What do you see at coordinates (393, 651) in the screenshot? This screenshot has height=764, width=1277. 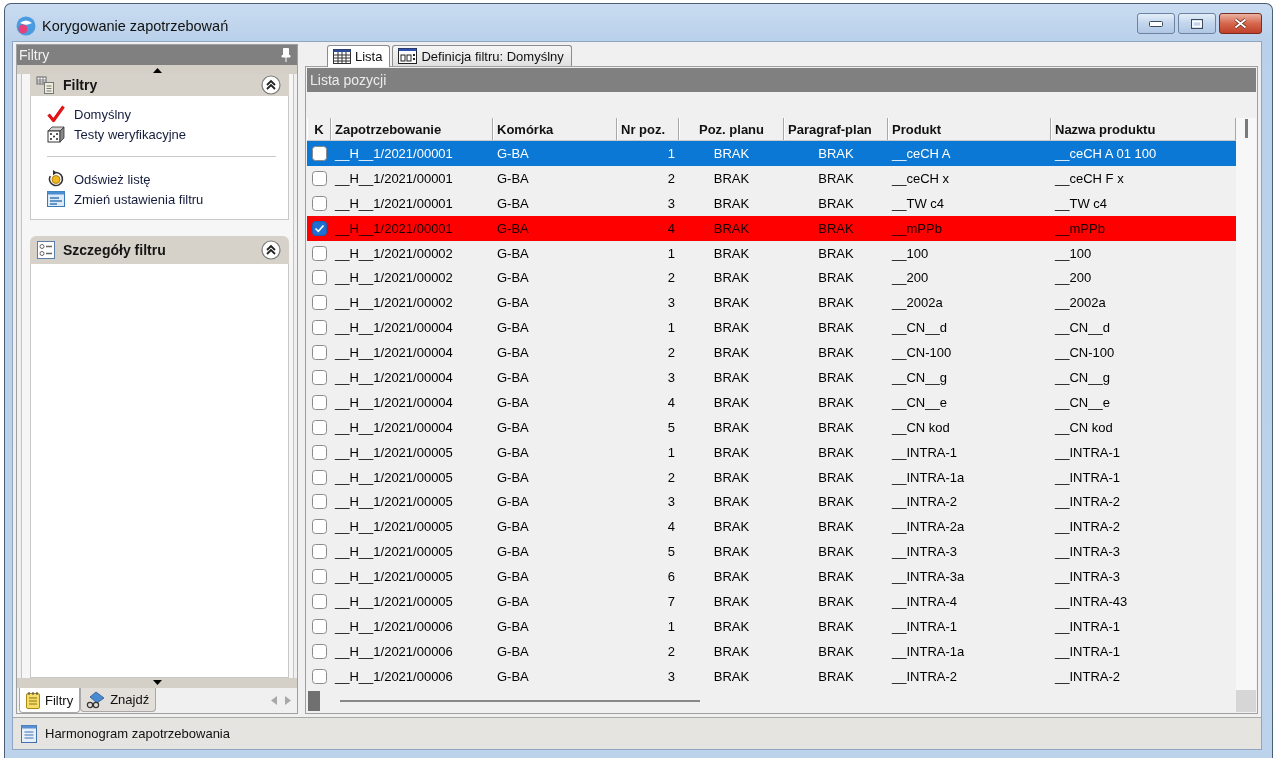 I see `table-cell-text: __H__1/2021/00006` at bounding box center [393, 651].